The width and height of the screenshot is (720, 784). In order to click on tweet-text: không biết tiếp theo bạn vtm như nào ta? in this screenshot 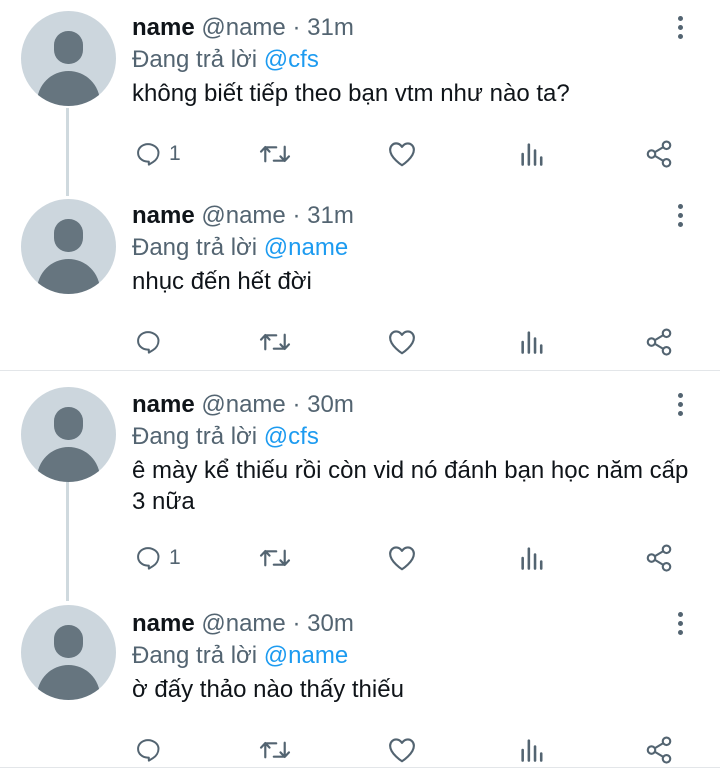, I will do `click(351, 93)`.